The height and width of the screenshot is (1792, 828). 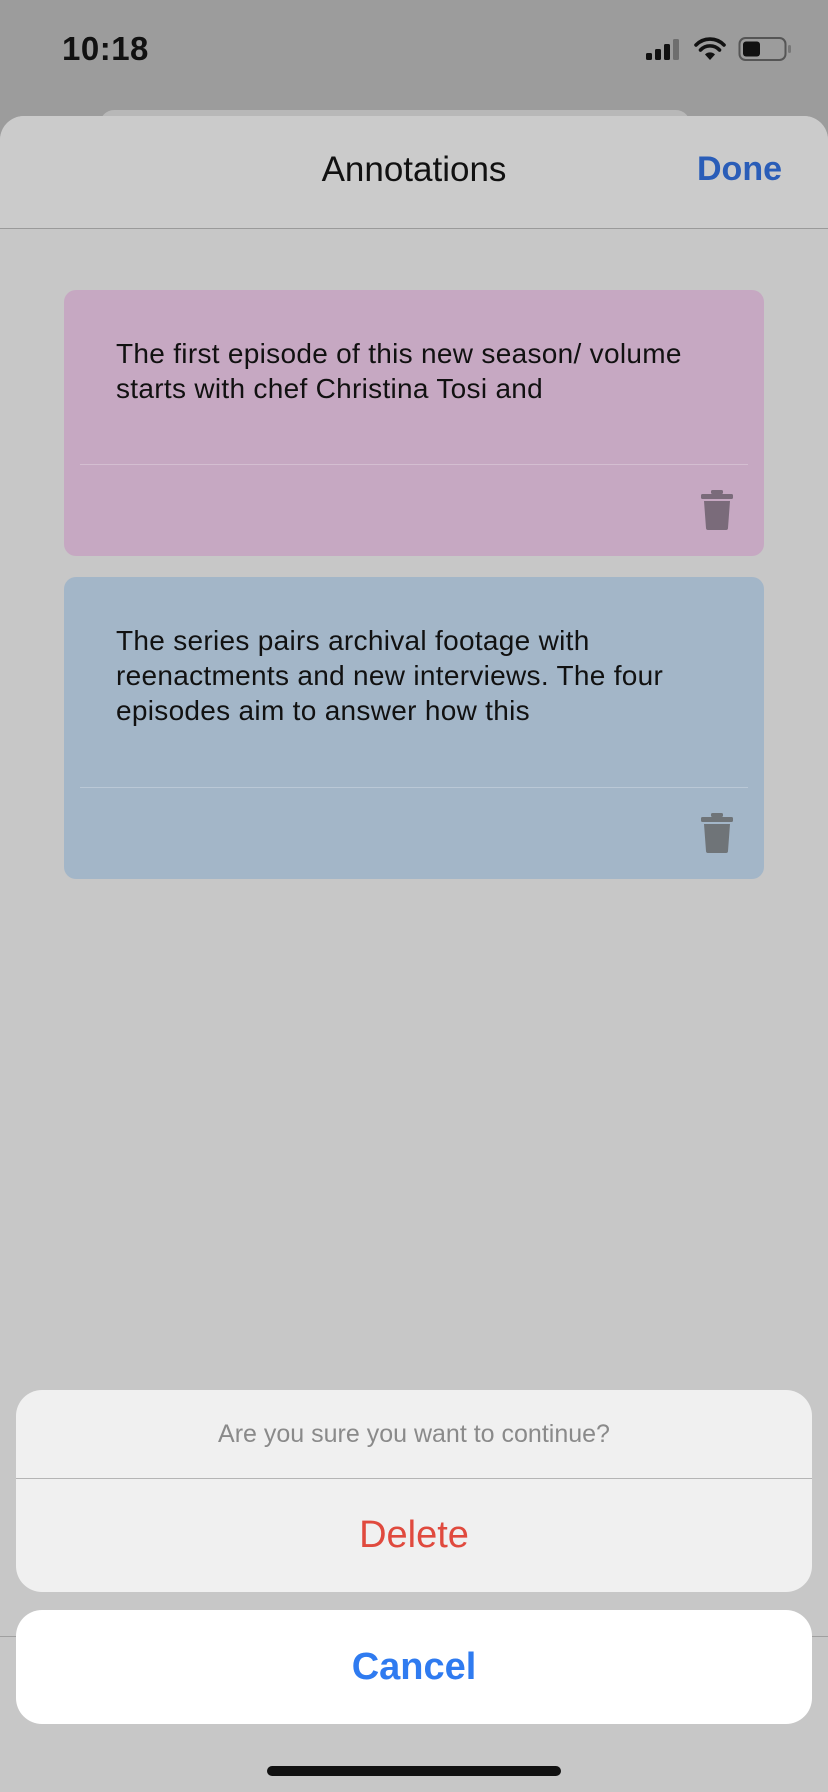 I want to click on home-indicator, so click(x=414, y=1771).